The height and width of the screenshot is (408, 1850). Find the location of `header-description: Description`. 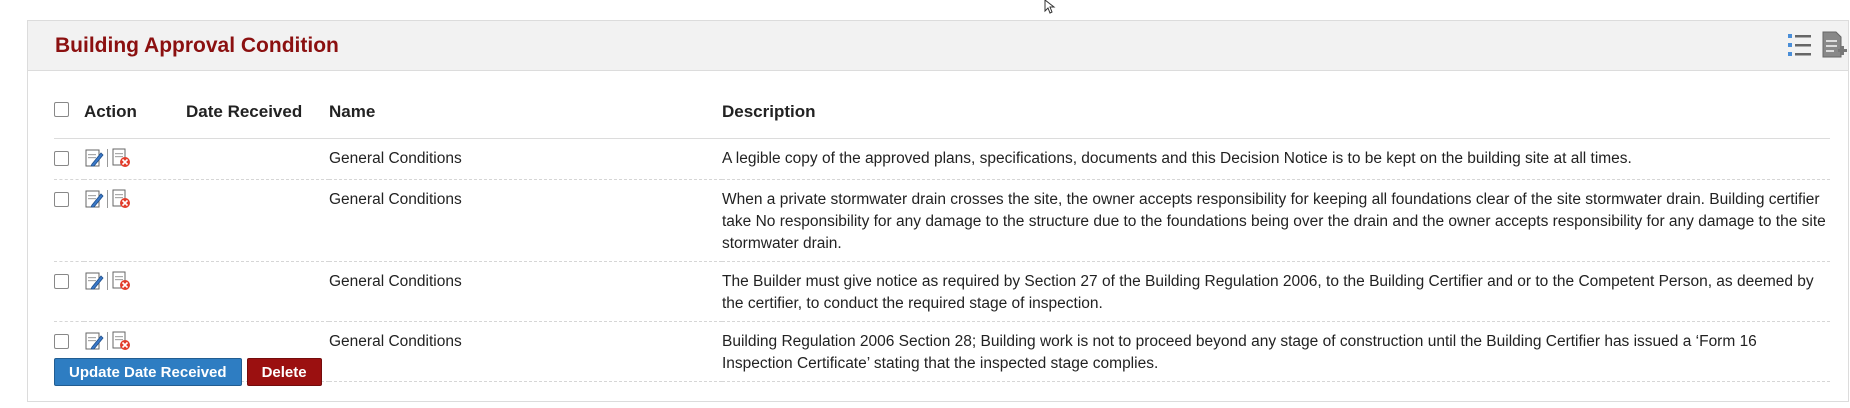

header-description: Description is located at coordinates (1276, 112).